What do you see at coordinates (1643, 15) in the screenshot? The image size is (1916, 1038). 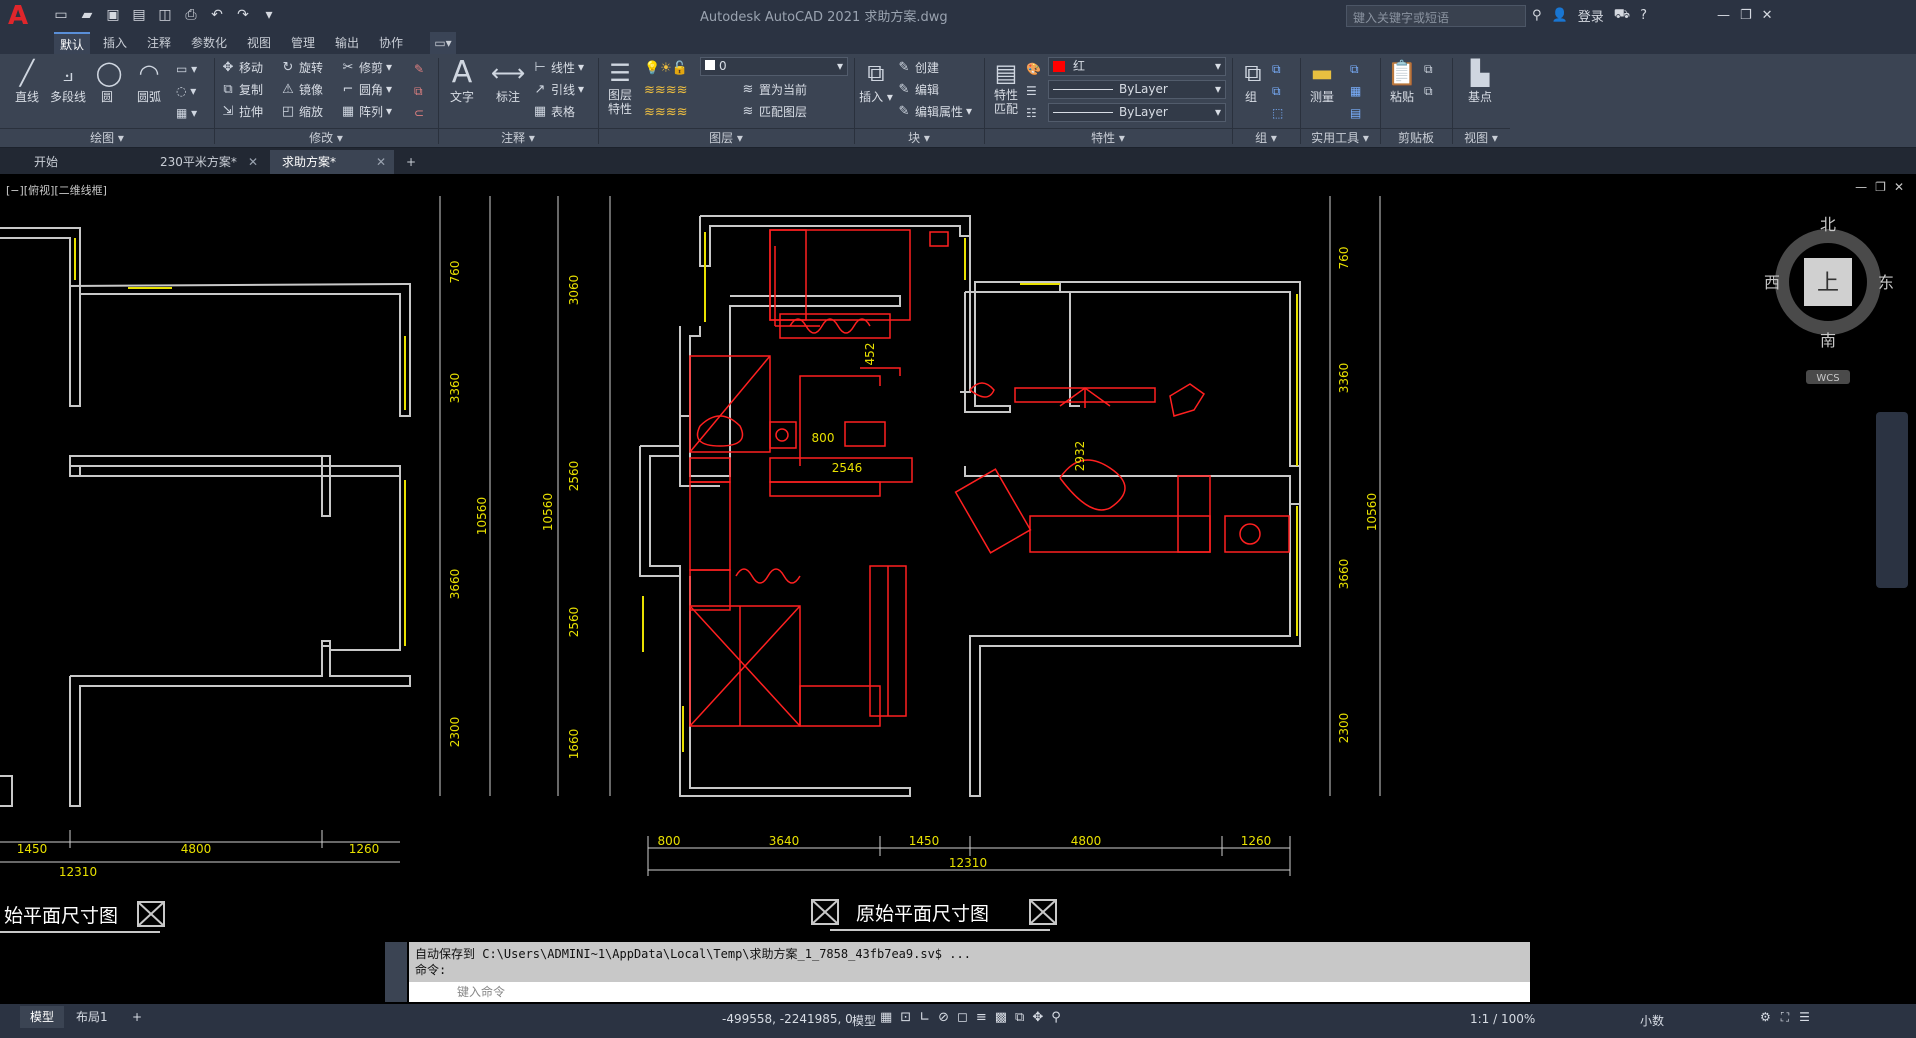 I see `help-icon: ?` at bounding box center [1643, 15].